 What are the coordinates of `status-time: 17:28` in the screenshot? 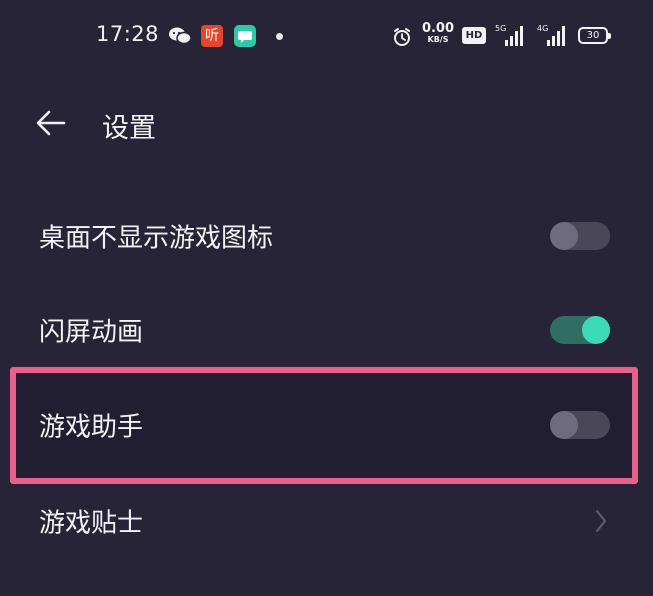 It's located at (128, 34).